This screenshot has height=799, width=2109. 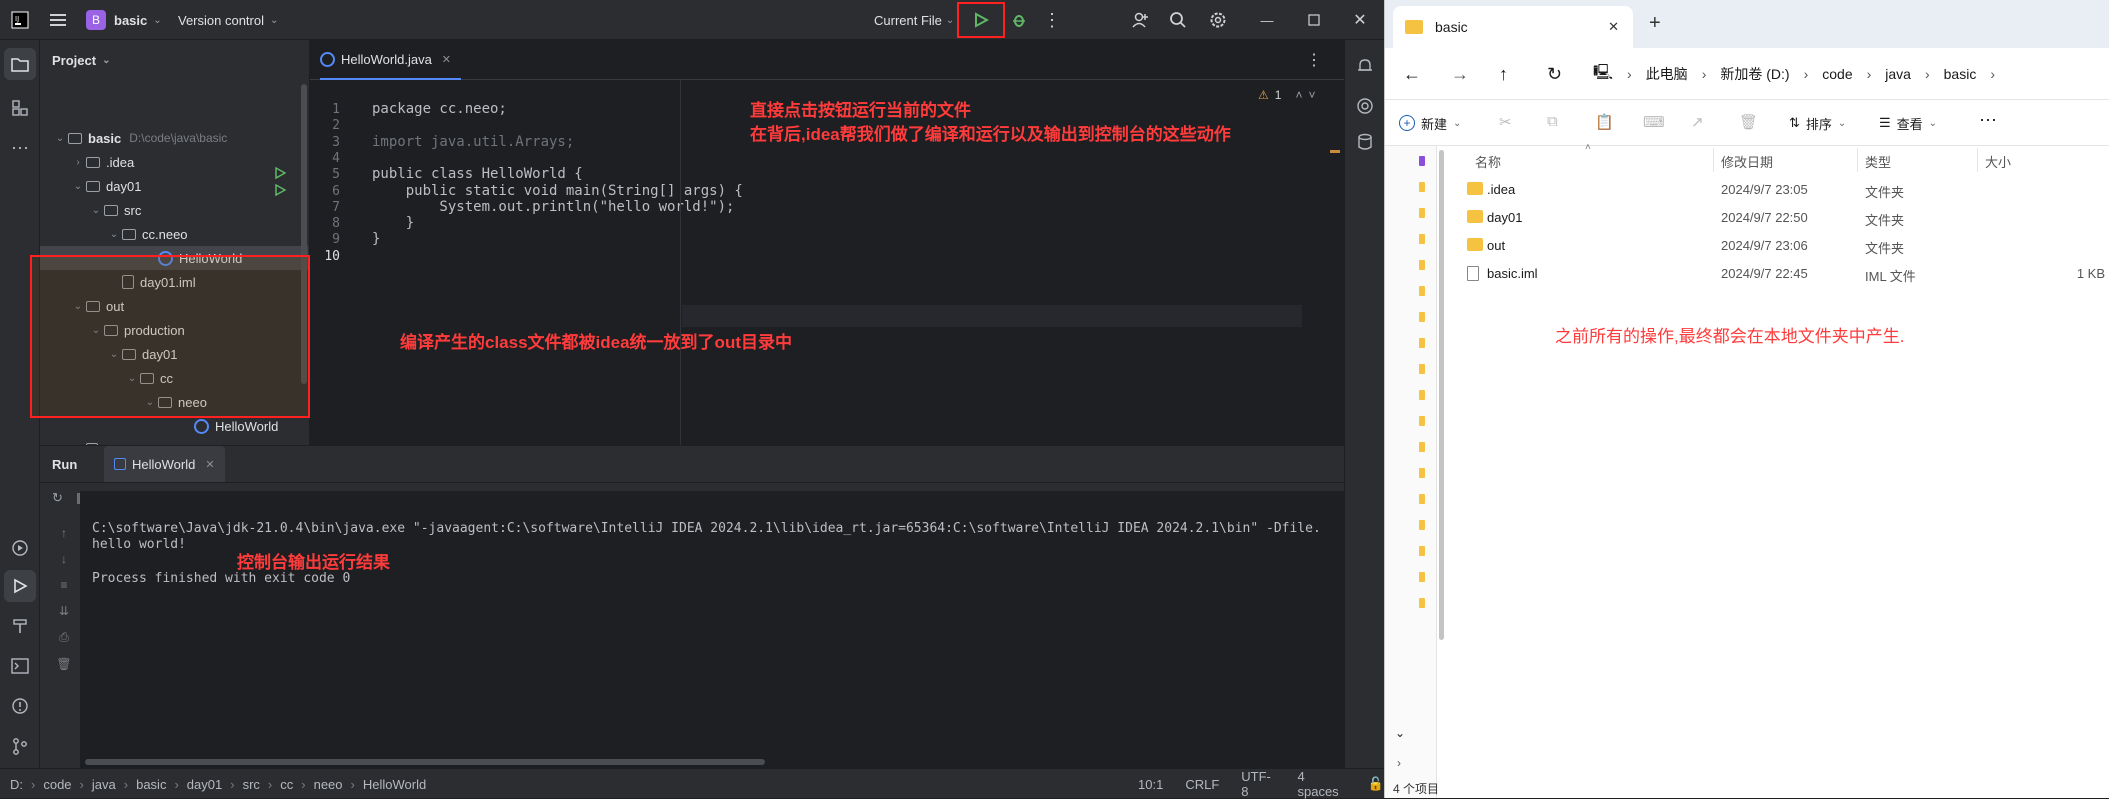 What do you see at coordinates (1365, 106) in the screenshot?
I see `ai-assistant-icon` at bounding box center [1365, 106].